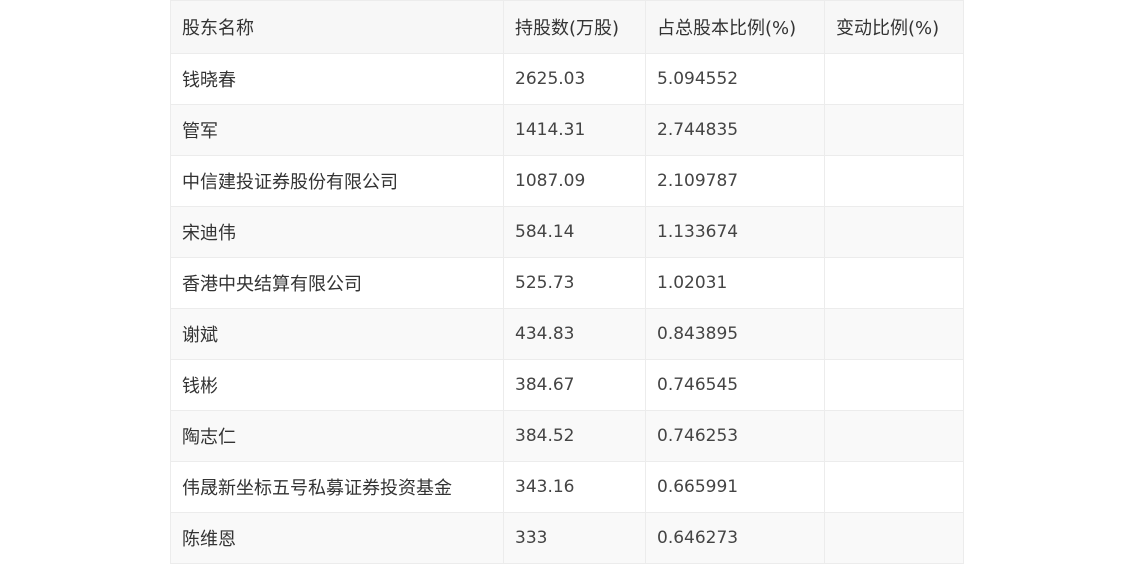 Image resolution: width=1134 pixels, height=573 pixels. What do you see at coordinates (337, 436) in the screenshot?
I see `cell-name: 陶志仁` at bounding box center [337, 436].